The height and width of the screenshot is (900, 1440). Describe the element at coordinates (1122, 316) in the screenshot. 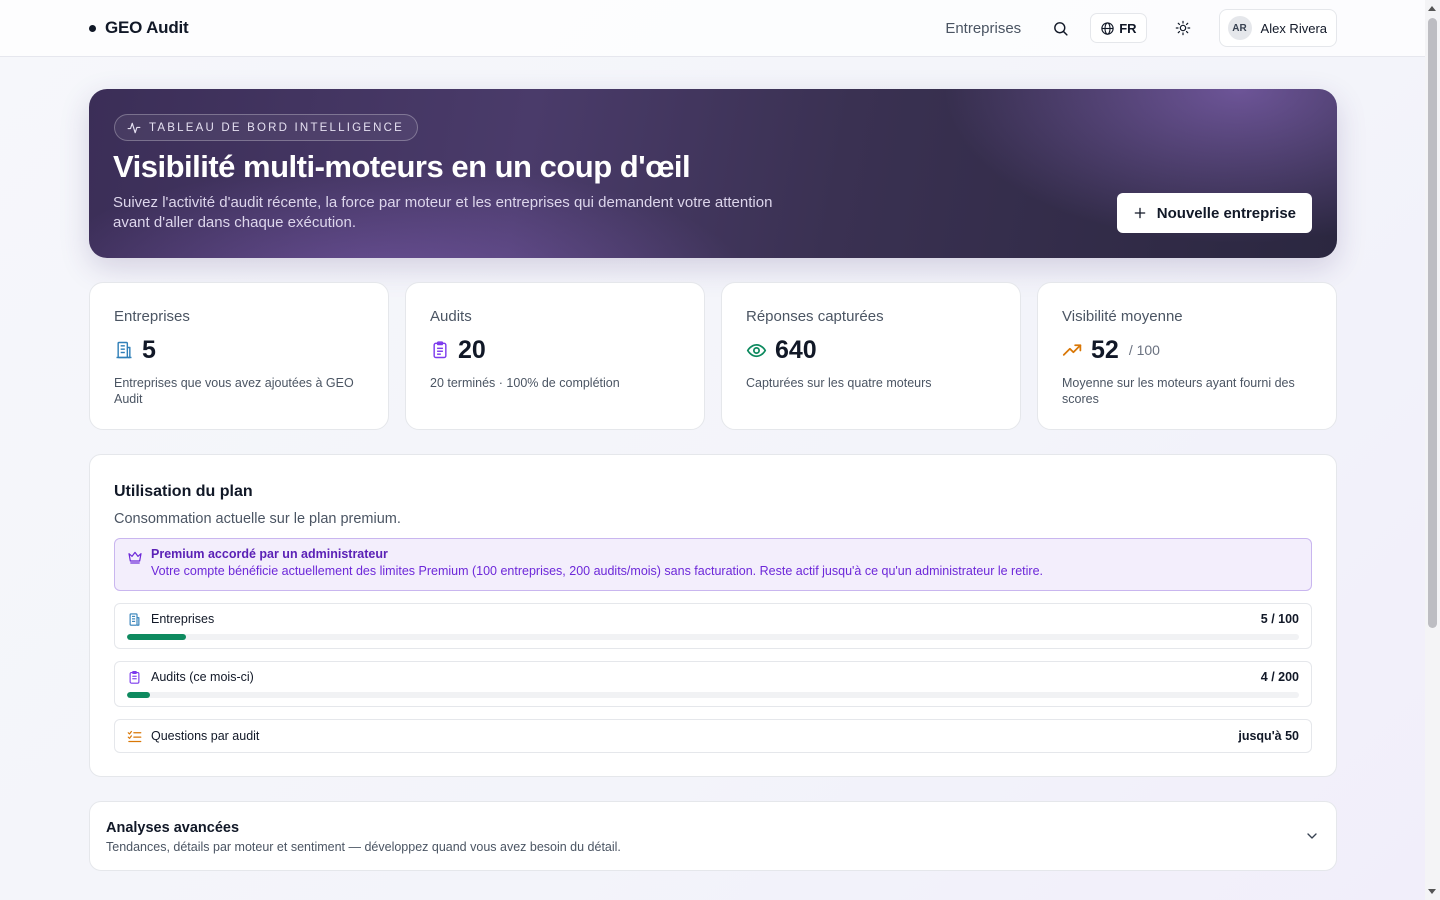

I see `stat-label: Visibilité moyenne` at that location.